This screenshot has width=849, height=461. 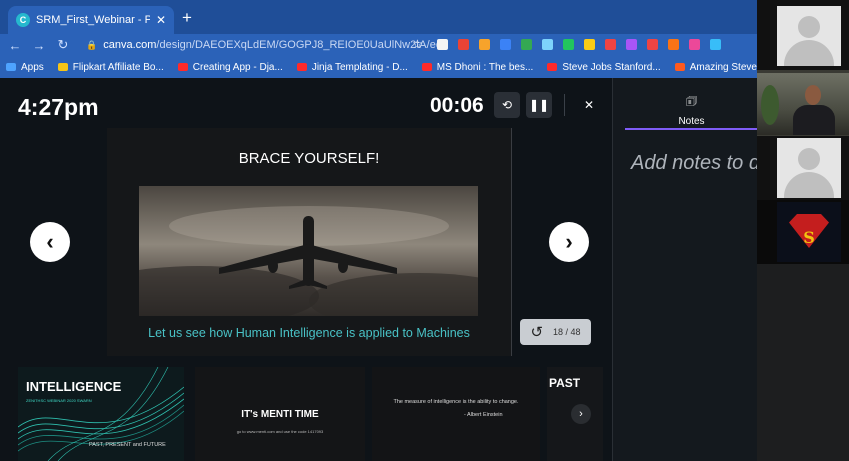 I want to click on airplane-image, so click(x=308, y=251).